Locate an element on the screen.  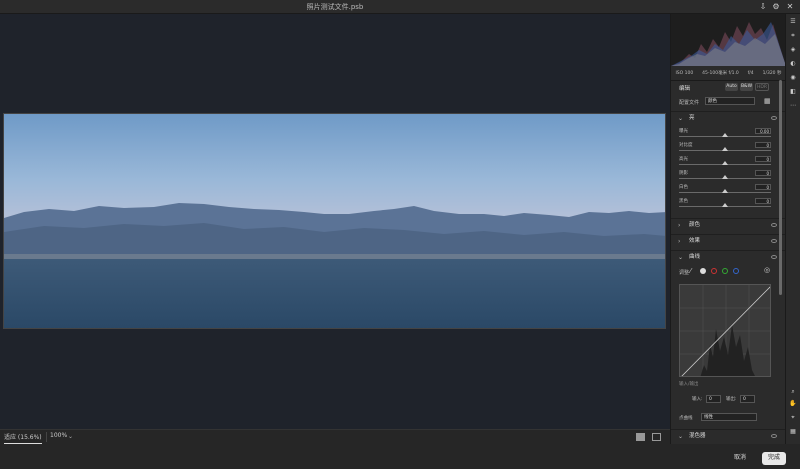
meta-lens: 45-100毫米 f/1.0 is located at coordinates (720, 73).